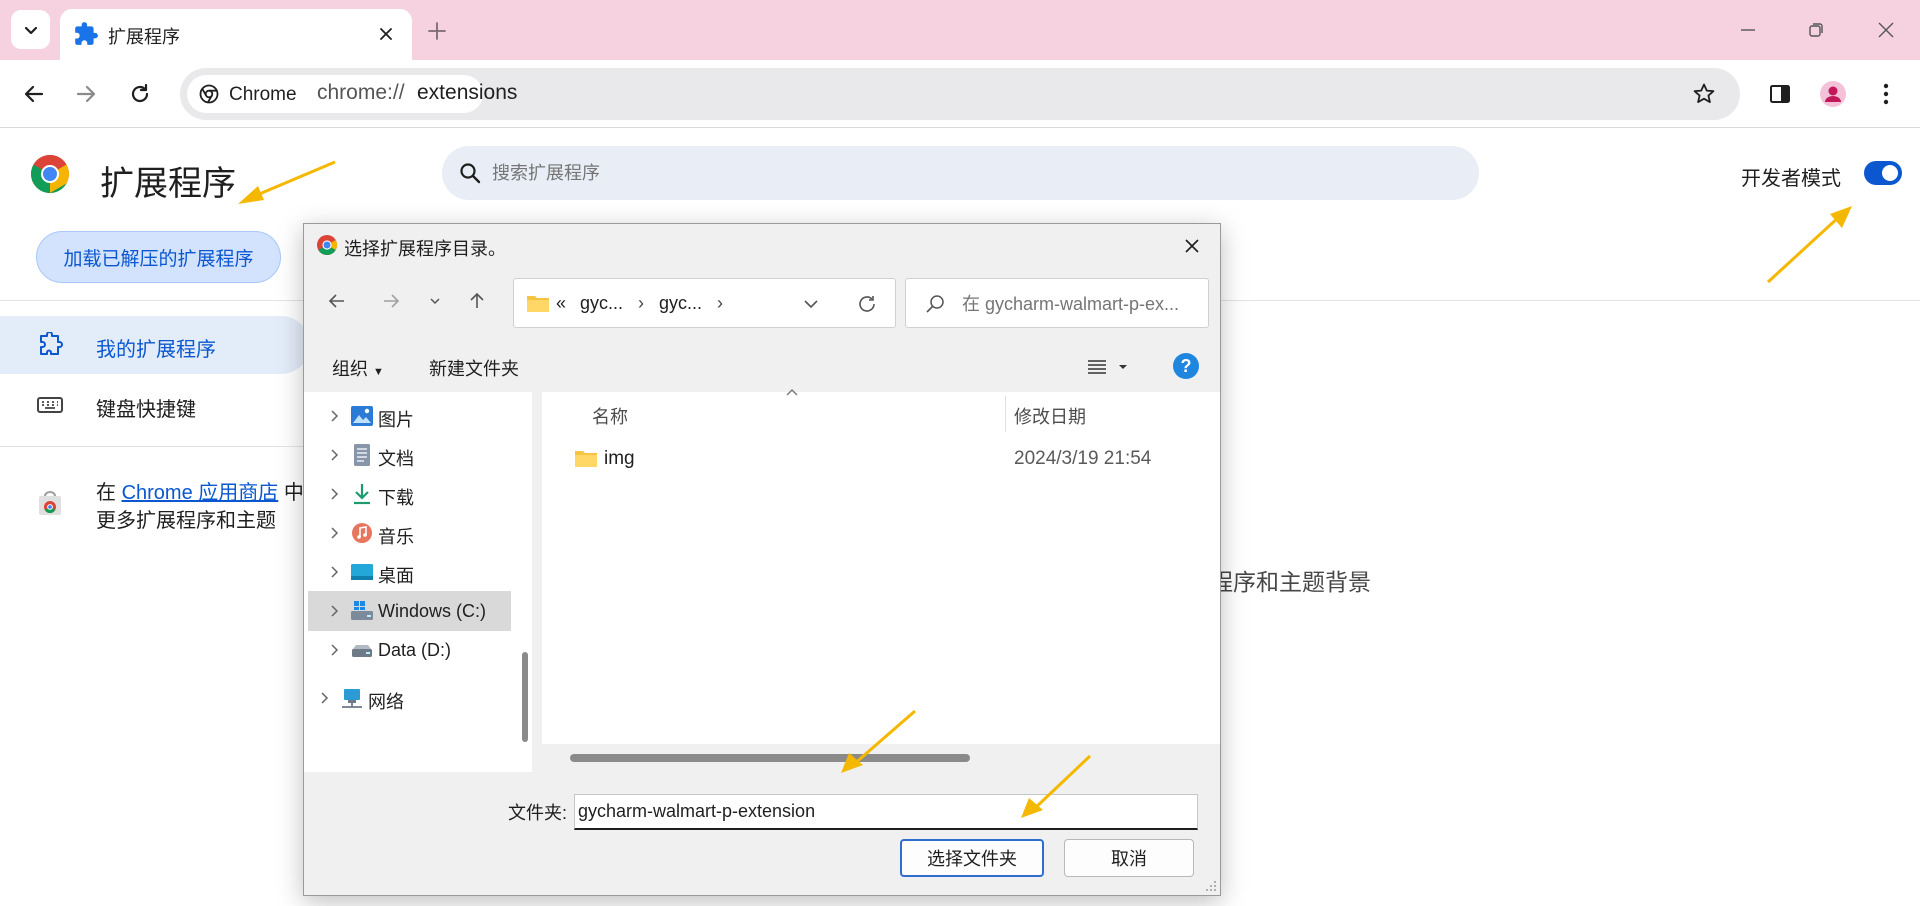  What do you see at coordinates (762, 367) in the screenshot?
I see `command-bar: 组织 ▼ 新建文件夹 ?` at bounding box center [762, 367].